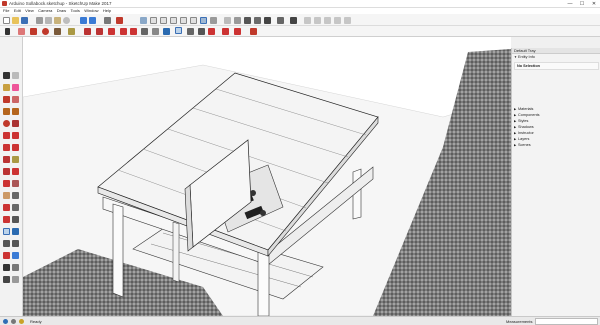 The image size is (600, 325). What do you see at coordinates (178, 30) in the screenshot?
I see `pan-icon` at bounding box center [178, 30].